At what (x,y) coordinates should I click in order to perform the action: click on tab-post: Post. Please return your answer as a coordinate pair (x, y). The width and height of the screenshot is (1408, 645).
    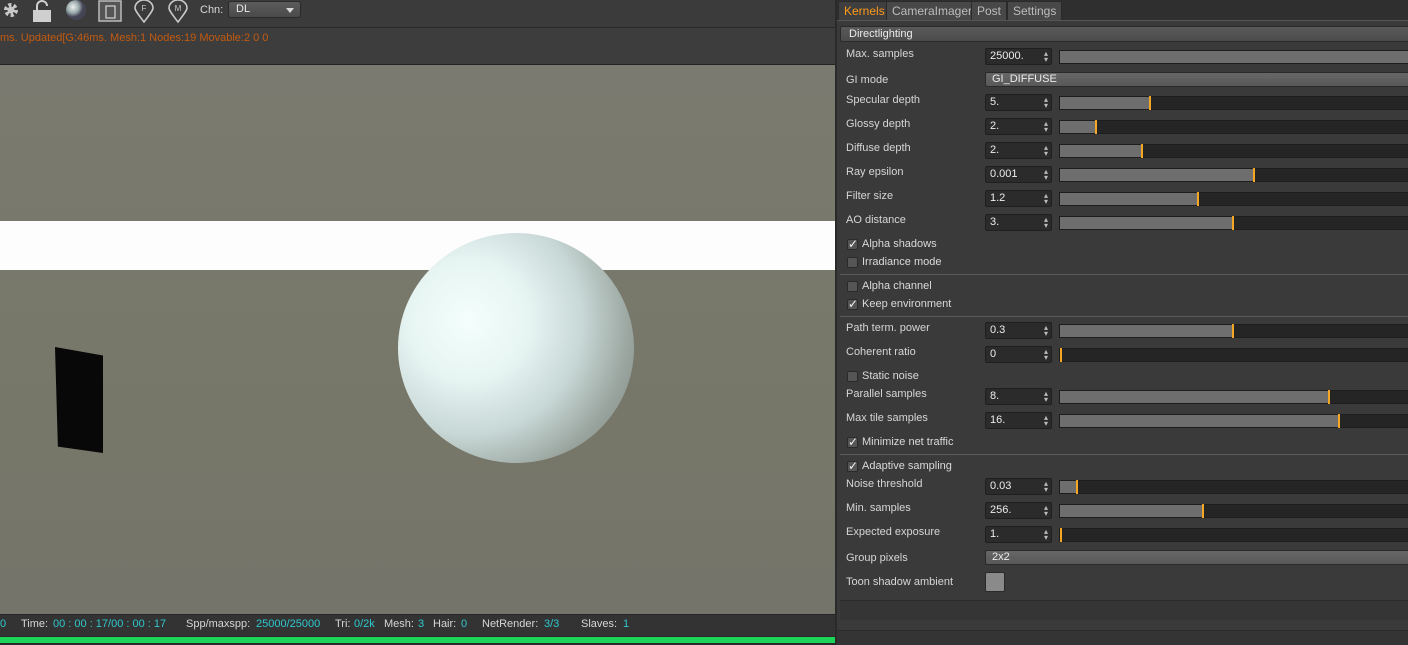
    Looking at the image, I should click on (989, 10).